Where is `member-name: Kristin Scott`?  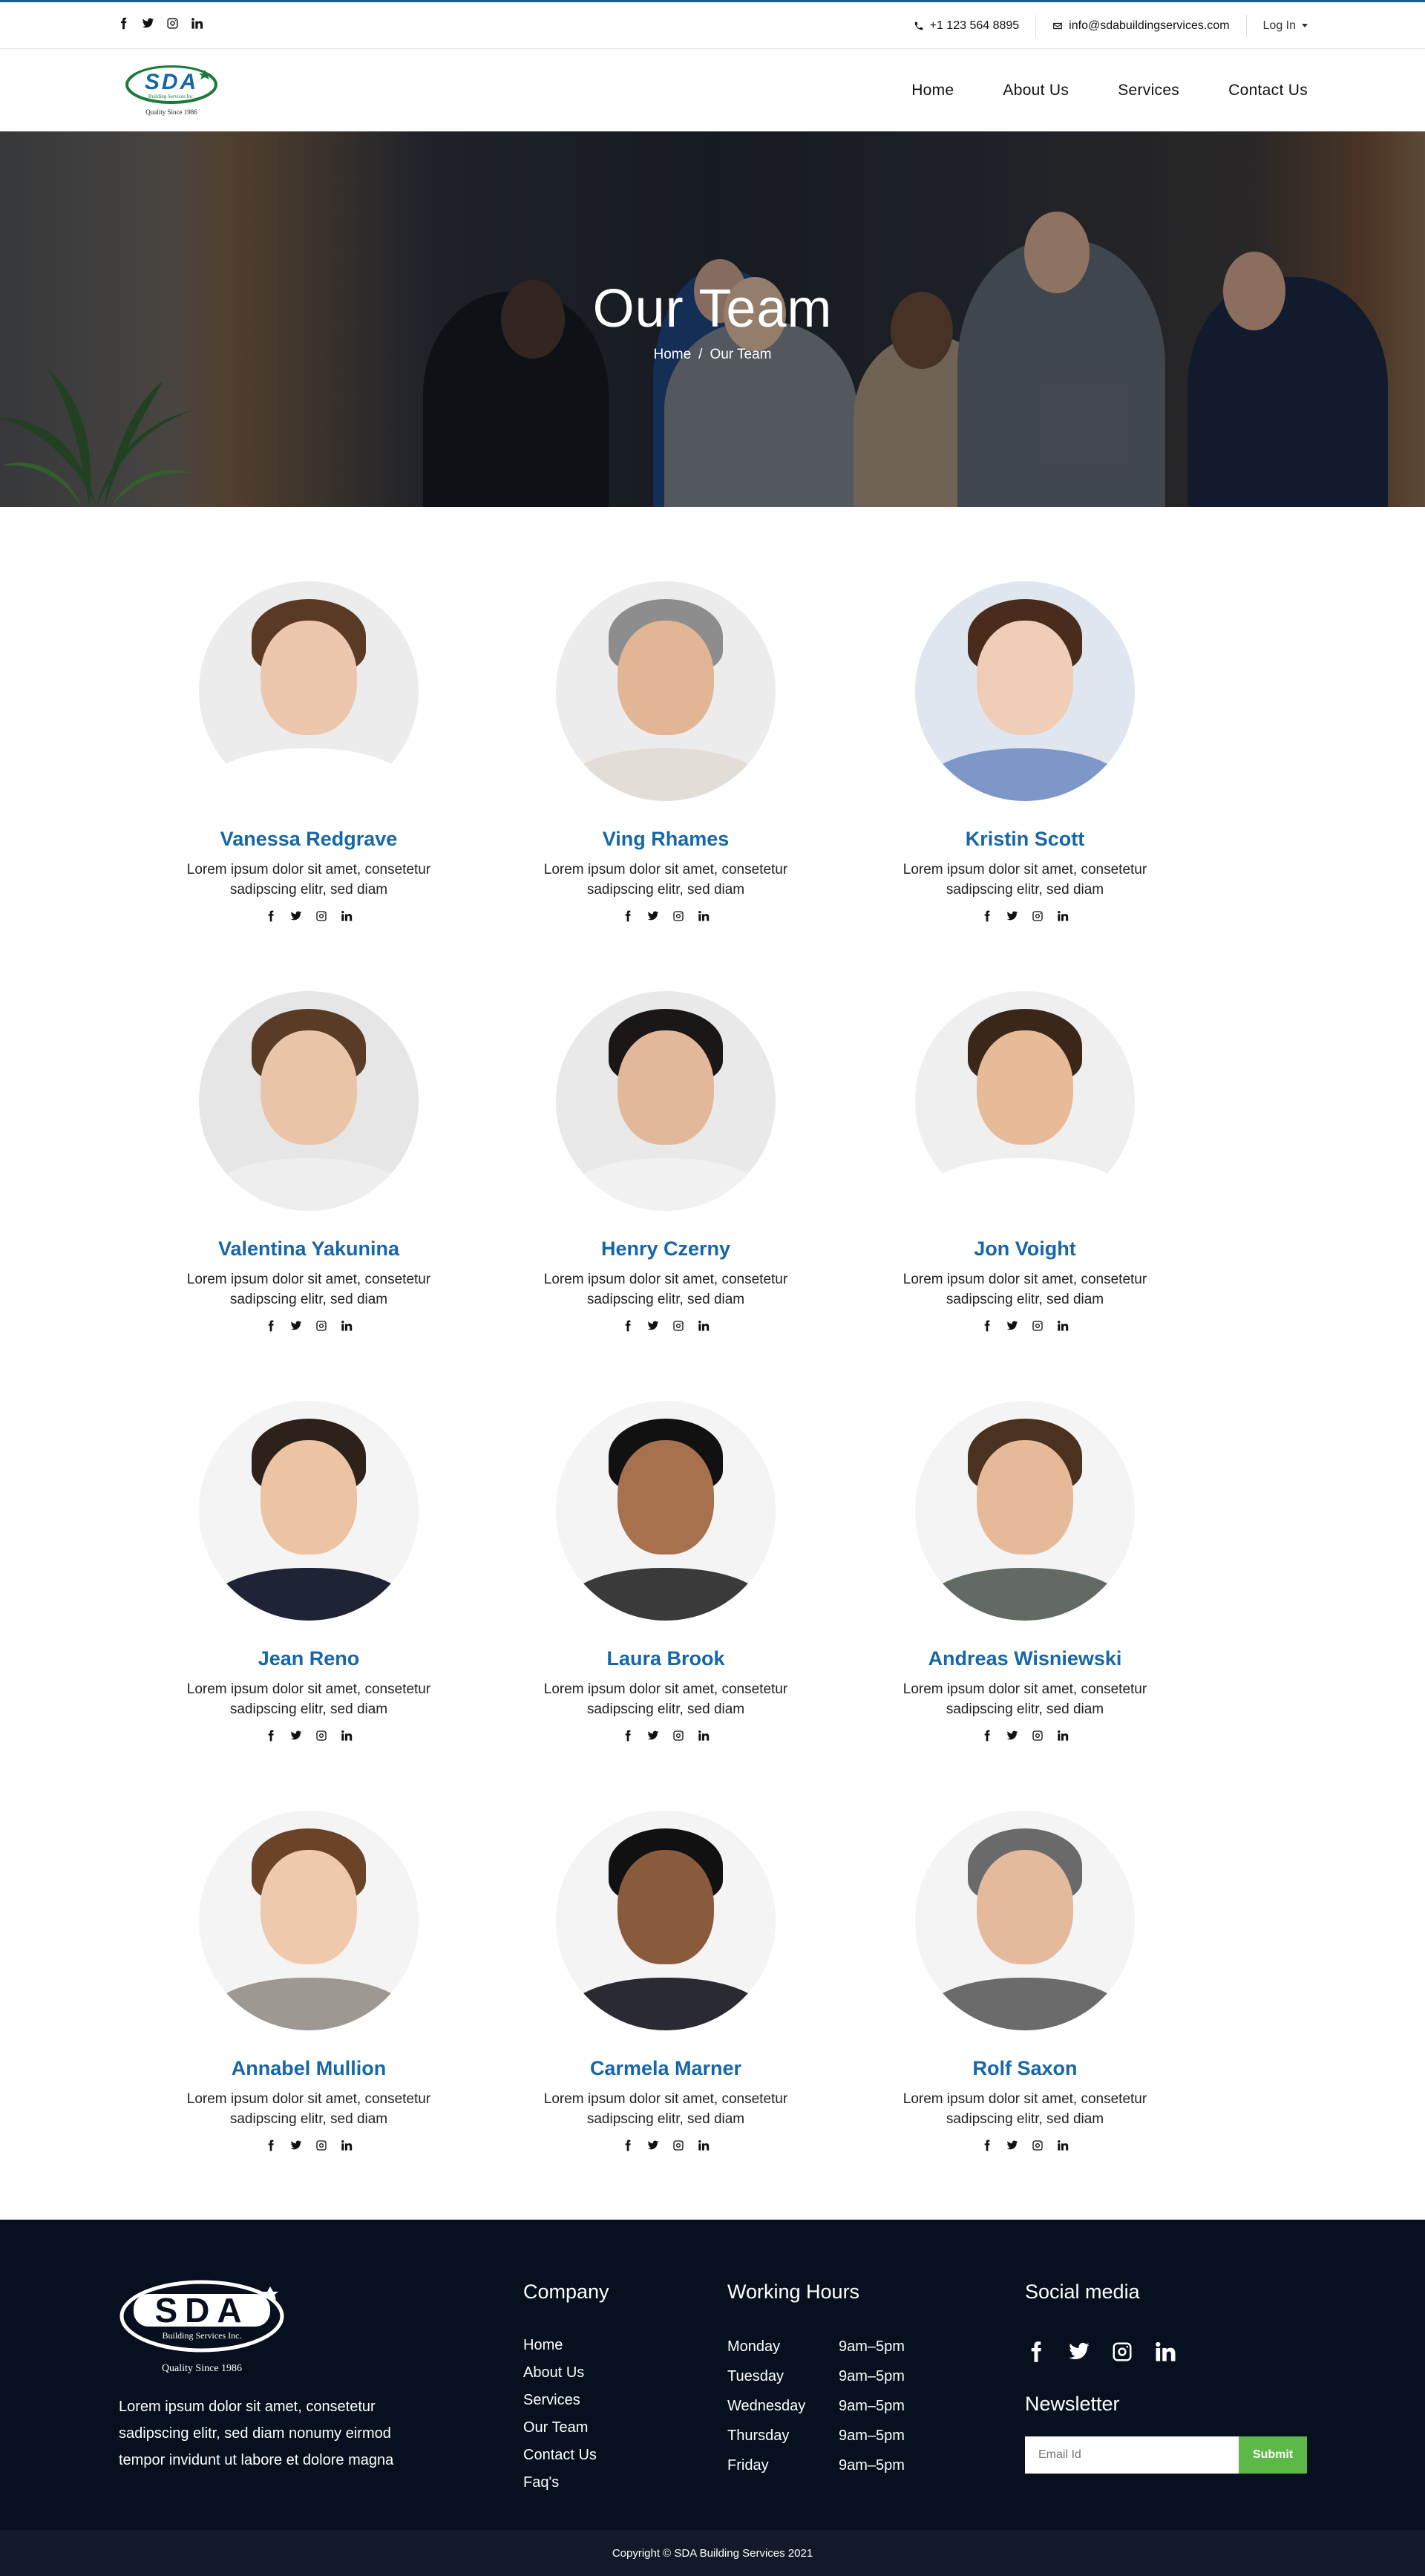
member-name: Kristin Scott is located at coordinates (1025, 839).